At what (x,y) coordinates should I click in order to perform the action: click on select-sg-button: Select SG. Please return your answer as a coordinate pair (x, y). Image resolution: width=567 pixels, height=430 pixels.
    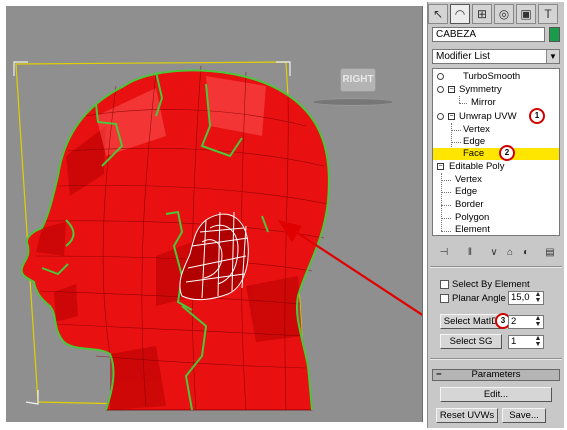
    Looking at the image, I should click on (471, 341).